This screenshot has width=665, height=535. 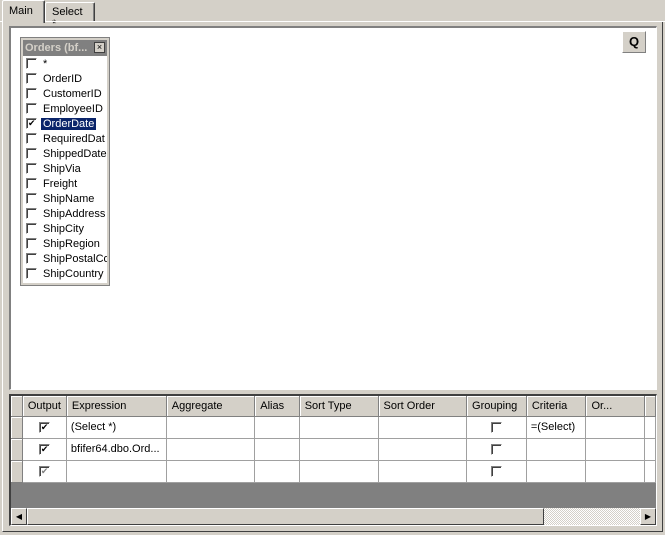 What do you see at coordinates (648, 516) in the screenshot?
I see `scroll-right-icon: ▶` at bounding box center [648, 516].